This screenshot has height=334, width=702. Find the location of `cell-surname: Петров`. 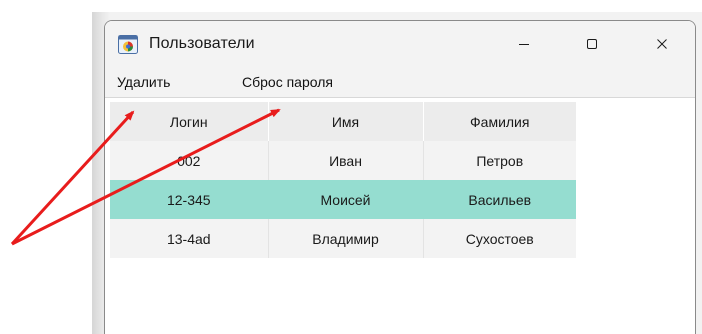

cell-surname: Петров is located at coordinates (499, 160).